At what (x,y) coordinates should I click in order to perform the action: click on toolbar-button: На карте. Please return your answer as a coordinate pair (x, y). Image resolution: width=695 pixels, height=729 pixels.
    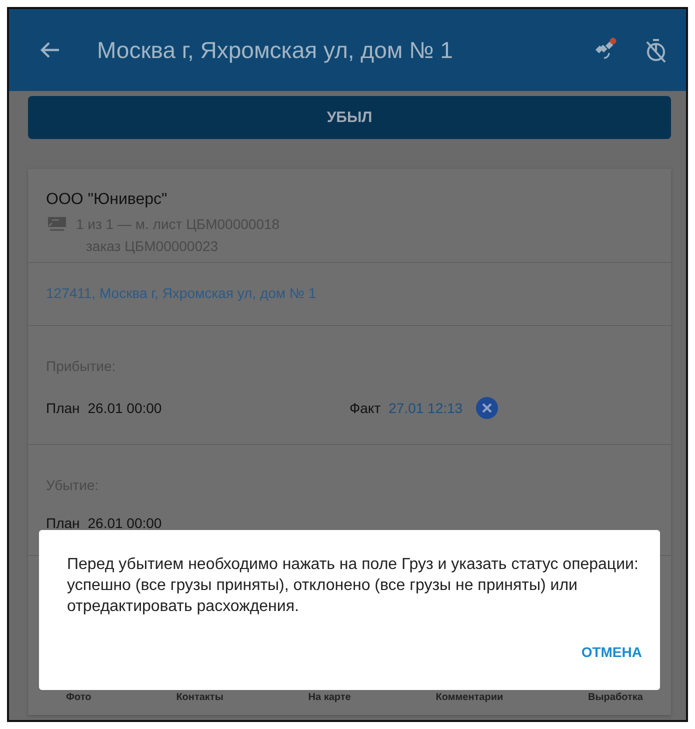
    Looking at the image, I should click on (329, 697).